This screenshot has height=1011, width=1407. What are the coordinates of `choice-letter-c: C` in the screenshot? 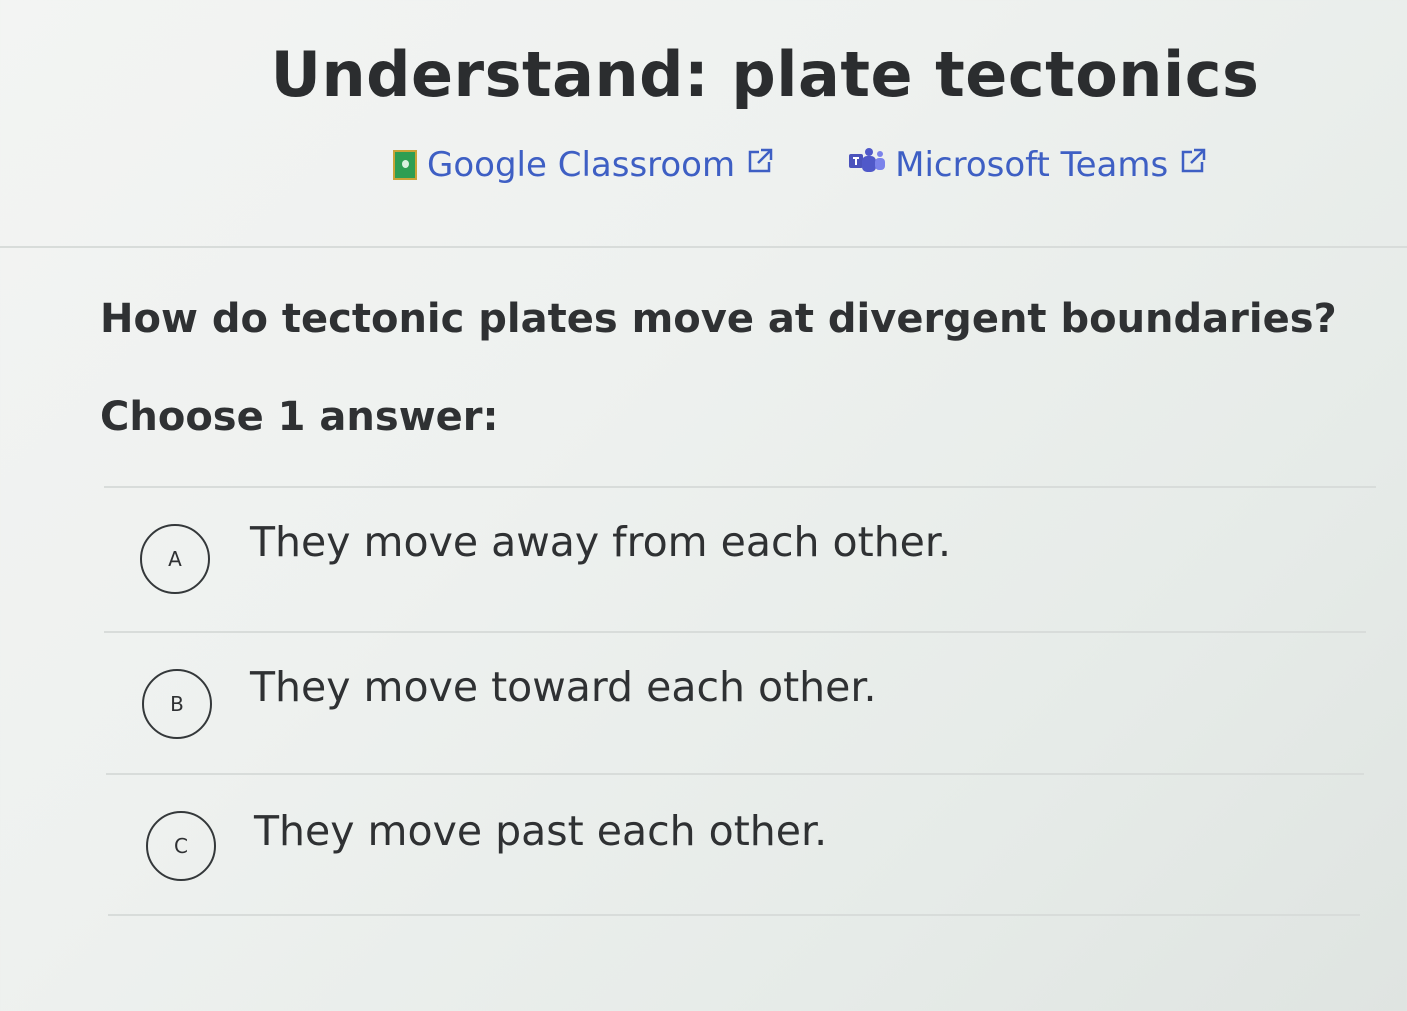 It's located at (181, 846).